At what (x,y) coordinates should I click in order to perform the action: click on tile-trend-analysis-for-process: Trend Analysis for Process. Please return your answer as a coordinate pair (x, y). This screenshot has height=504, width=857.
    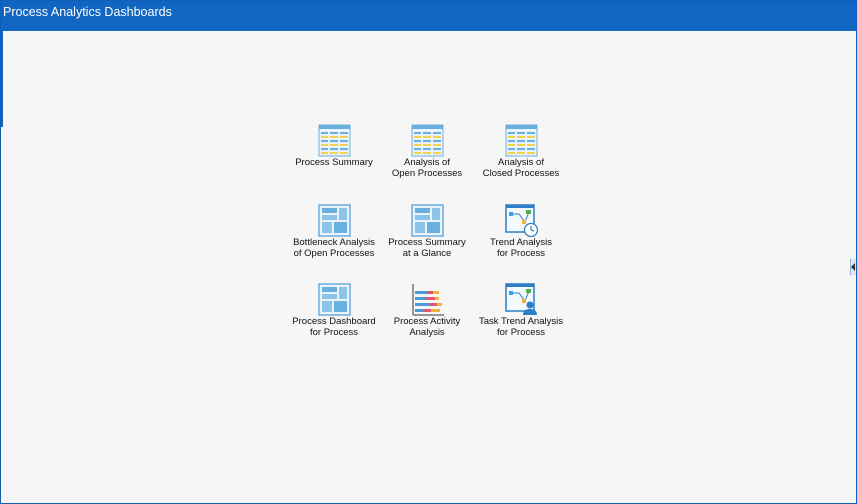
    Looking at the image, I should click on (521, 239).